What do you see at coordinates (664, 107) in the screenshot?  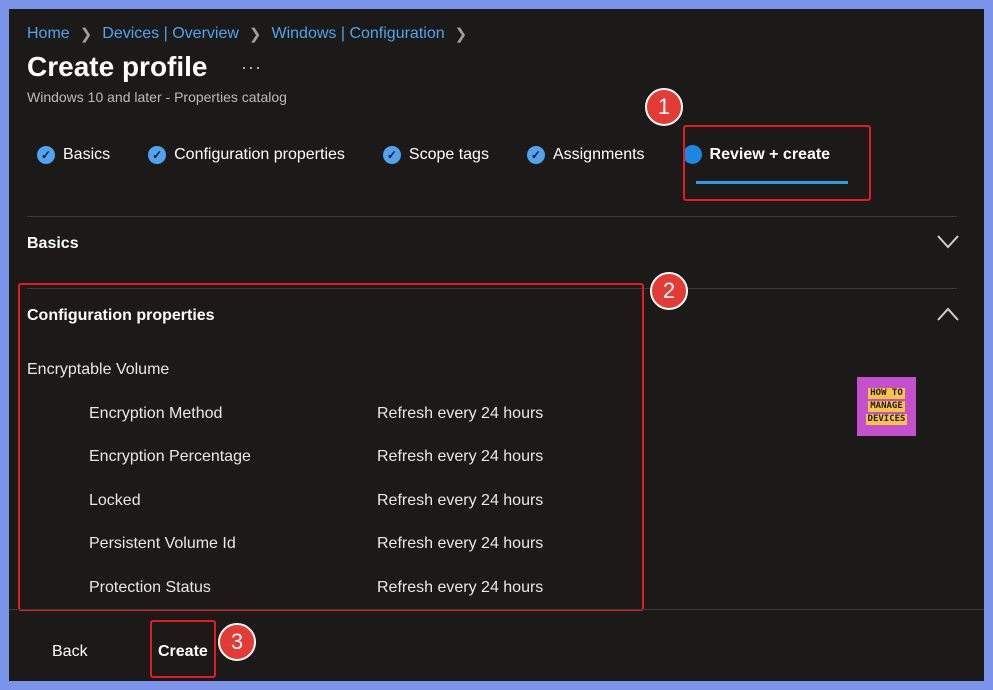 I see `annotation-badge-1: 1` at bounding box center [664, 107].